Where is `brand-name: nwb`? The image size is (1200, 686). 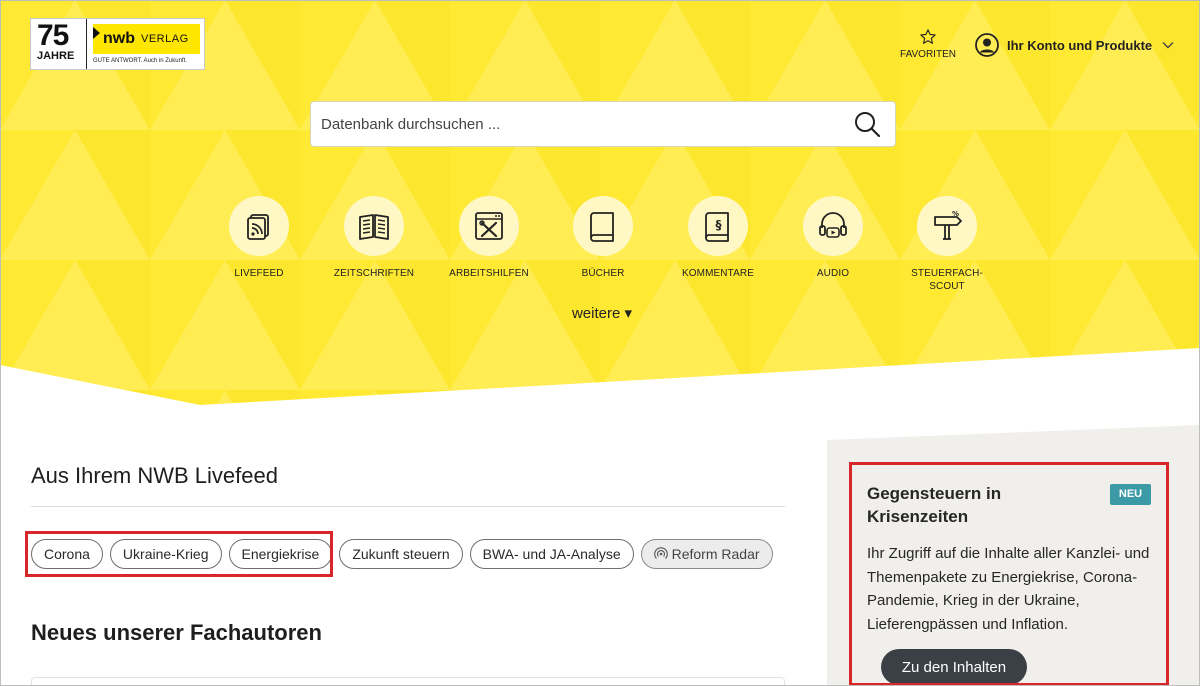
brand-name: nwb is located at coordinates (119, 38).